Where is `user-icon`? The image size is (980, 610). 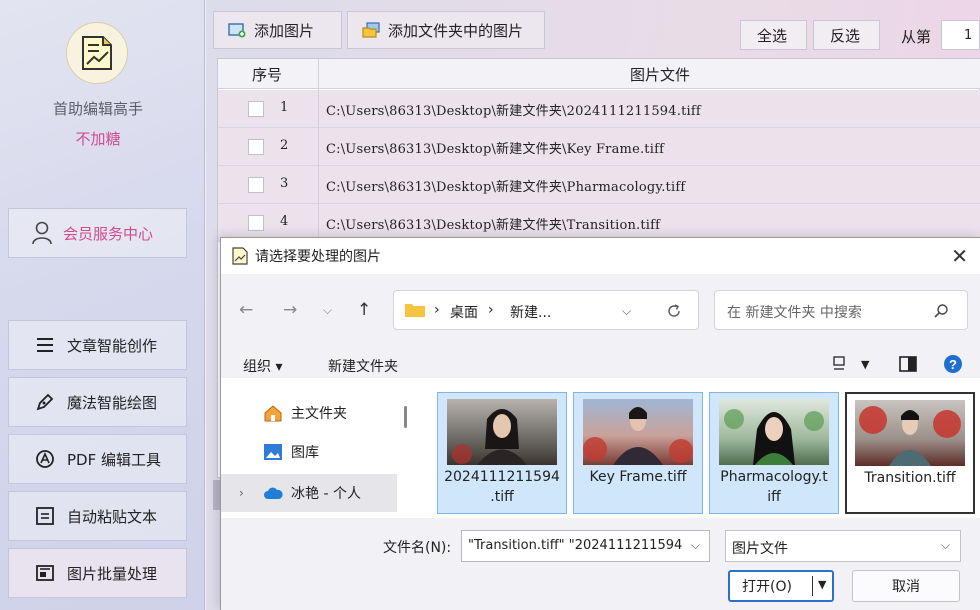 user-icon is located at coordinates (42, 233).